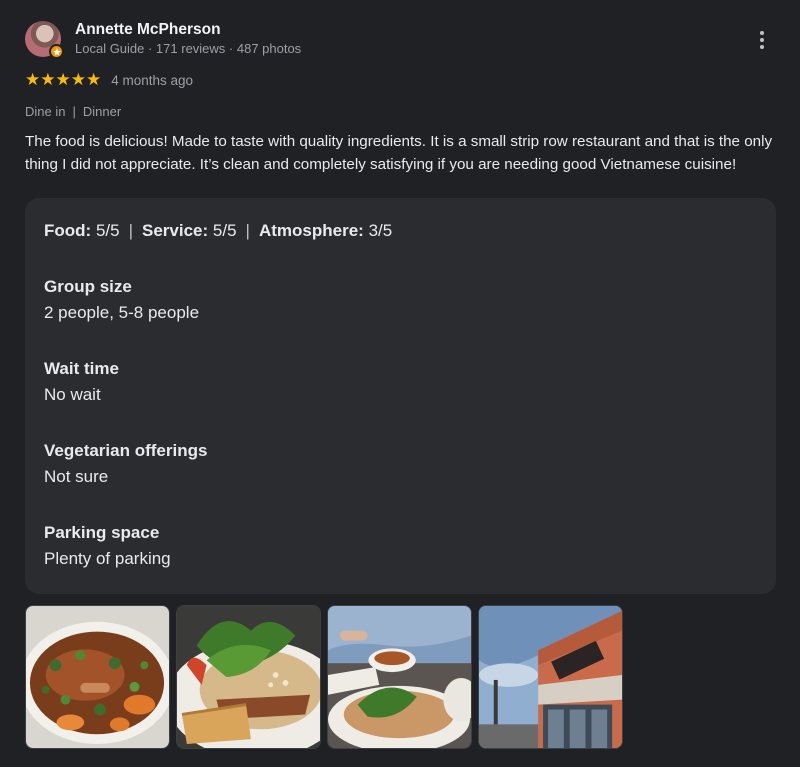  I want to click on soup-bowl-photo, so click(97, 677).